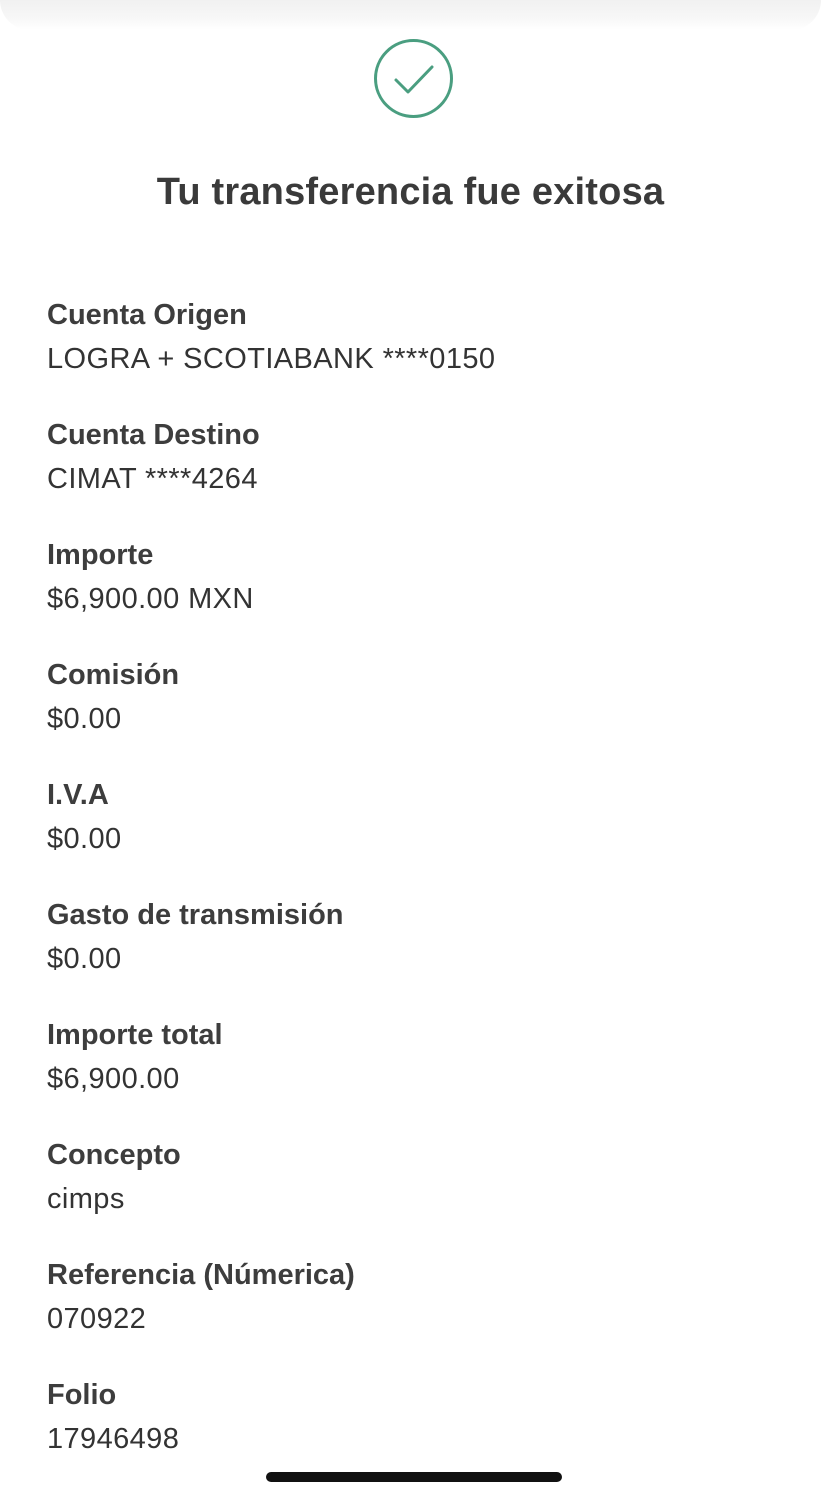  What do you see at coordinates (417, 953) in the screenshot?
I see `detail-gasto-transmision: Gasto de transmisión $0.00` at bounding box center [417, 953].